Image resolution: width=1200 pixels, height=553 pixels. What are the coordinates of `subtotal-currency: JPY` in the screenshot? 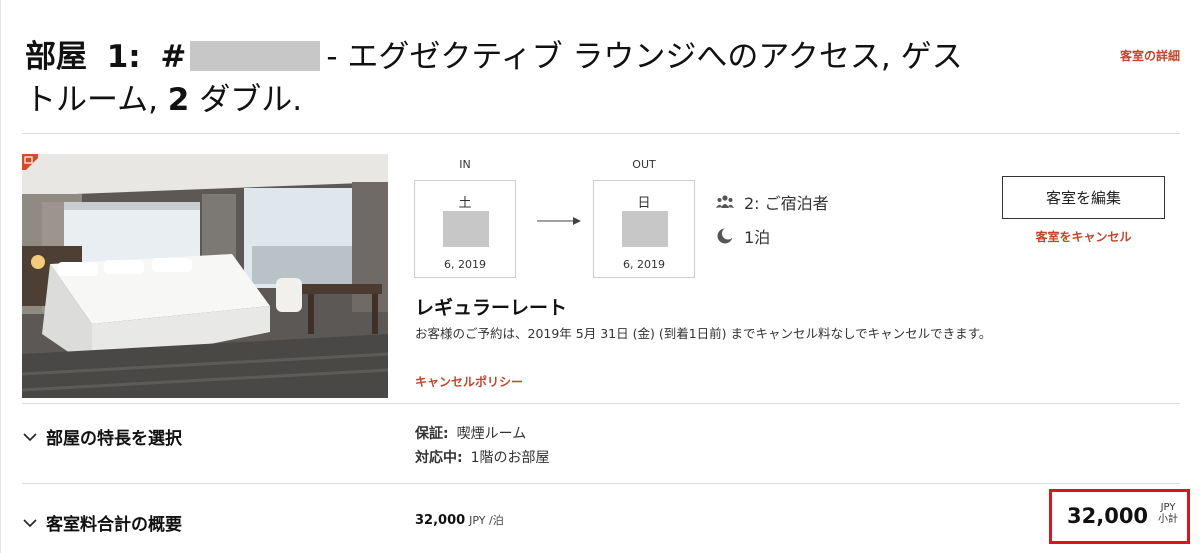 It's located at (1168, 507).